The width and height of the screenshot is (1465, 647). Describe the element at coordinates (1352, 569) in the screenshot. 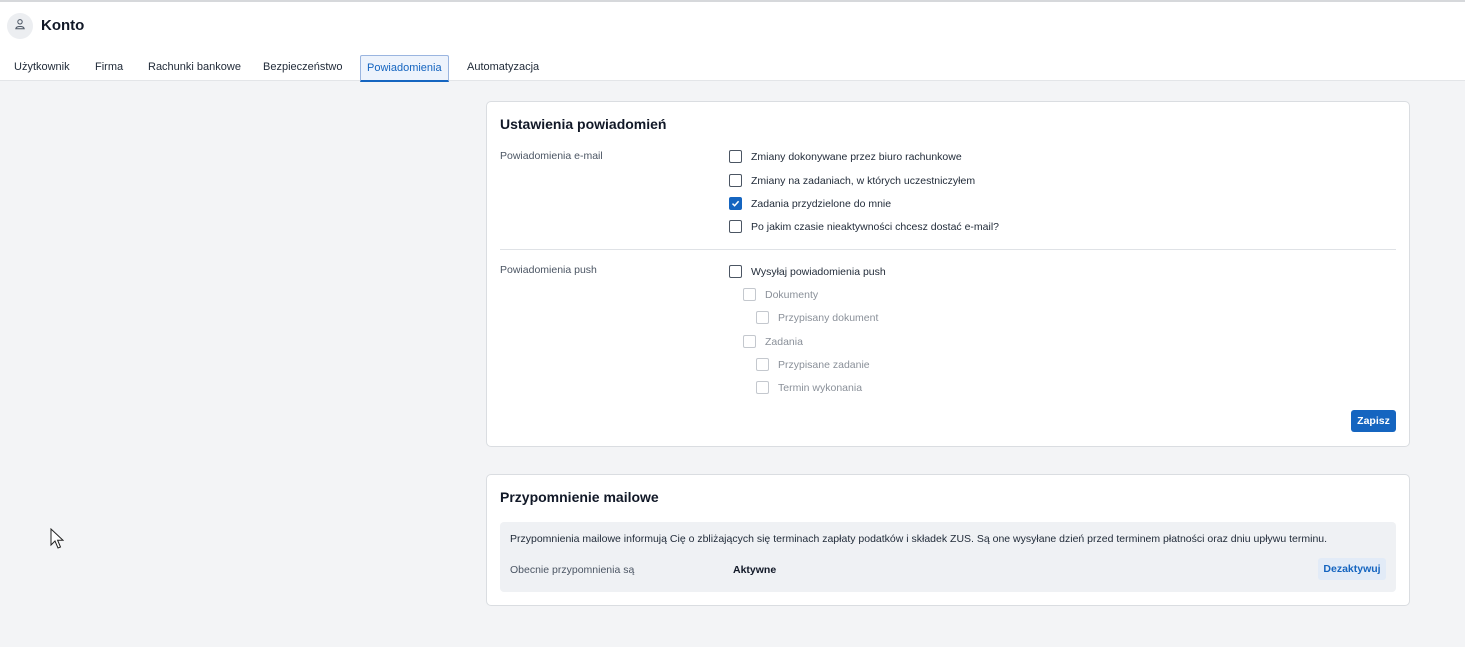

I see `deactivate-button: Dezaktywuj` at that location.